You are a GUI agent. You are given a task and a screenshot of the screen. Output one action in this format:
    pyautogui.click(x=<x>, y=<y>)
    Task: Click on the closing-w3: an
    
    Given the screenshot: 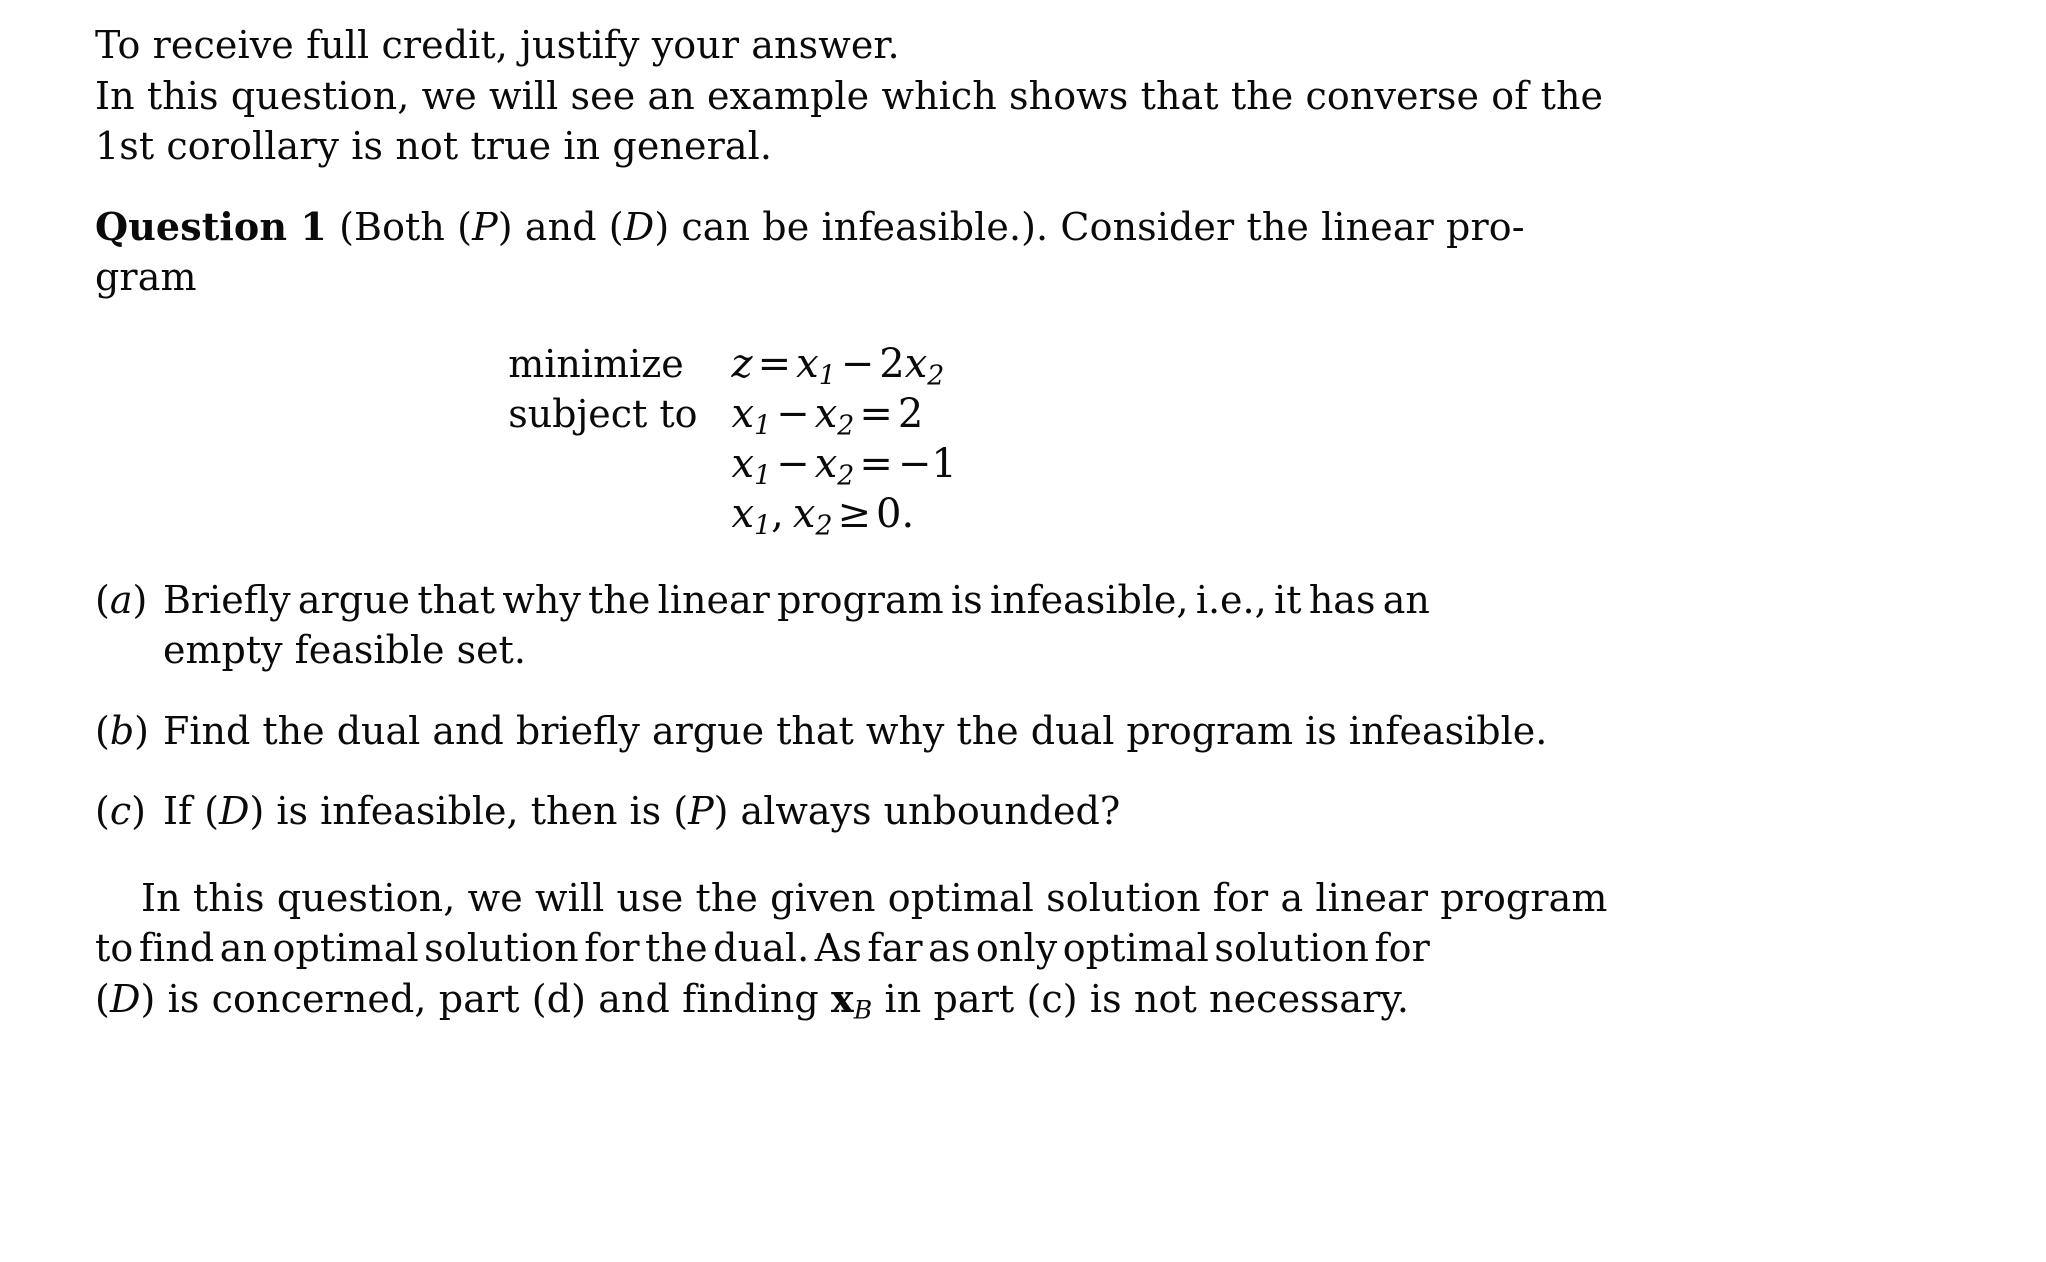 What is the action you would take?
    pyautogui.click(x=243, y=948)
    